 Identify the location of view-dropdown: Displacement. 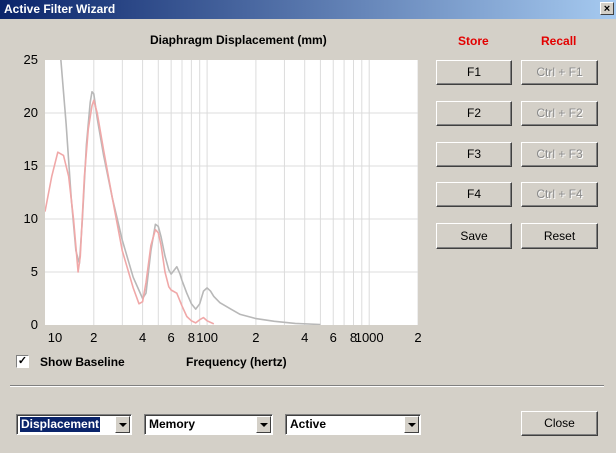
(74, 424).